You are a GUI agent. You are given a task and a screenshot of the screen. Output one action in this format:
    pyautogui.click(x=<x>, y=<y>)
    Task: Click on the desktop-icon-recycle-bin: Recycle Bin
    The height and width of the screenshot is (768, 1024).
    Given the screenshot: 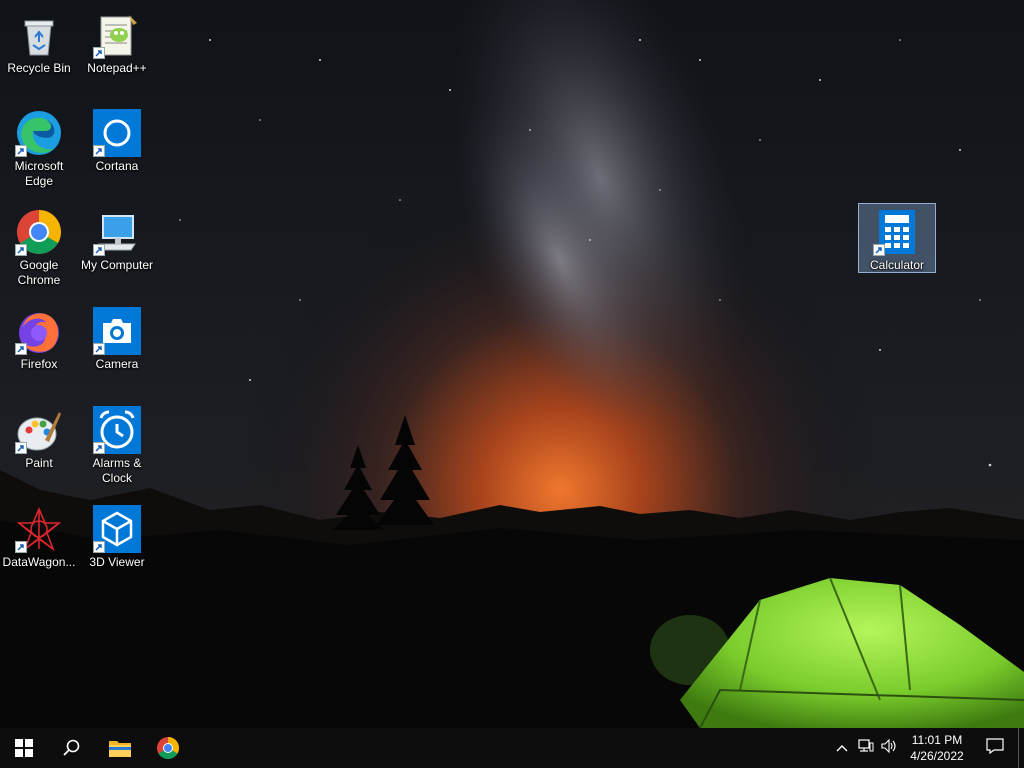 What is the action you would take?
    pyautogui.click(x=39, y=41)
    